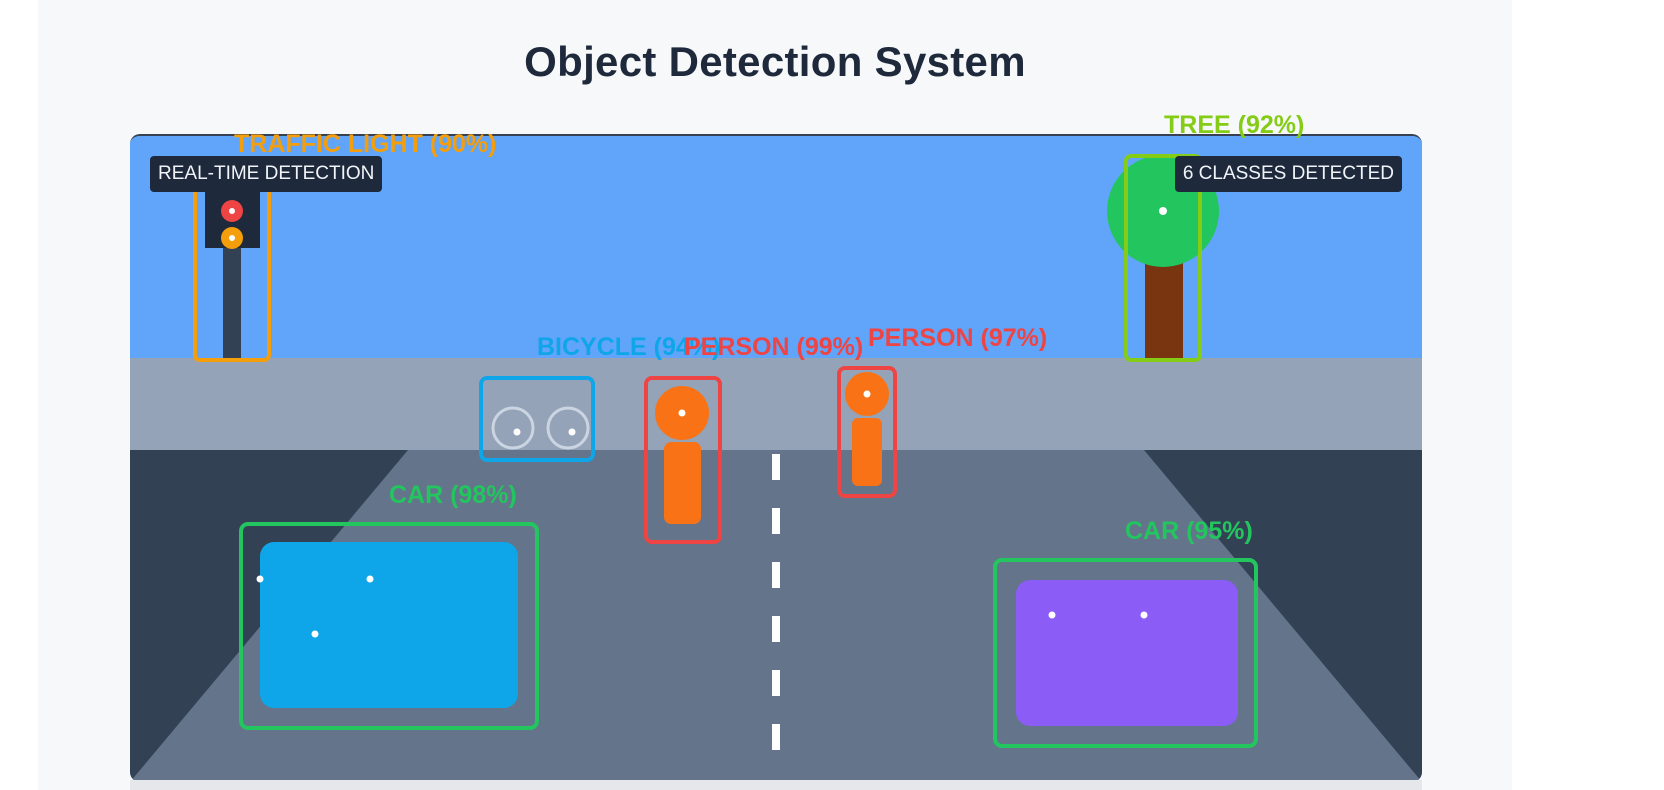 The image size is (1664, 790). What do you see at coordinates (266, 174) in the screenshot?
I see `realtime-badge: REAL-TIME DETECTION` at bounding box center [266, 174].